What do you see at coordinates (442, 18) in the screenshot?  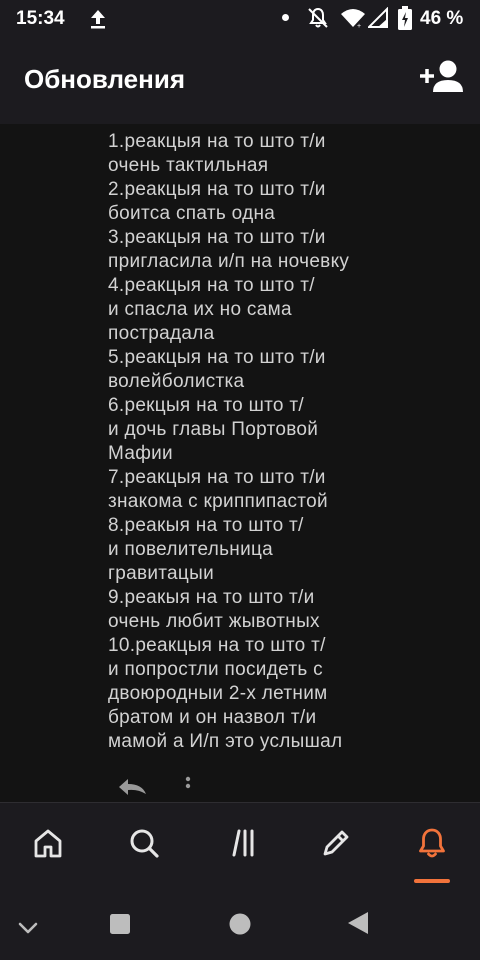 I see `battery-percentage: 46 %` at bounding box center [442, 18].